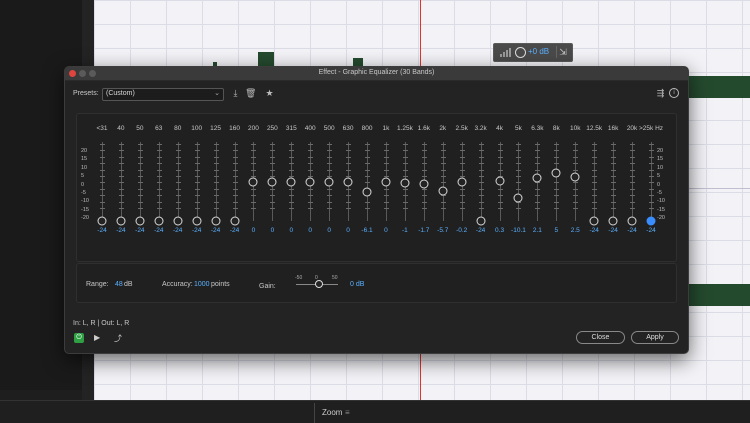 The width and height of the screenshot is (750, 423). I want to click on accuracy-label: Accuracy:, so click(177, 284).